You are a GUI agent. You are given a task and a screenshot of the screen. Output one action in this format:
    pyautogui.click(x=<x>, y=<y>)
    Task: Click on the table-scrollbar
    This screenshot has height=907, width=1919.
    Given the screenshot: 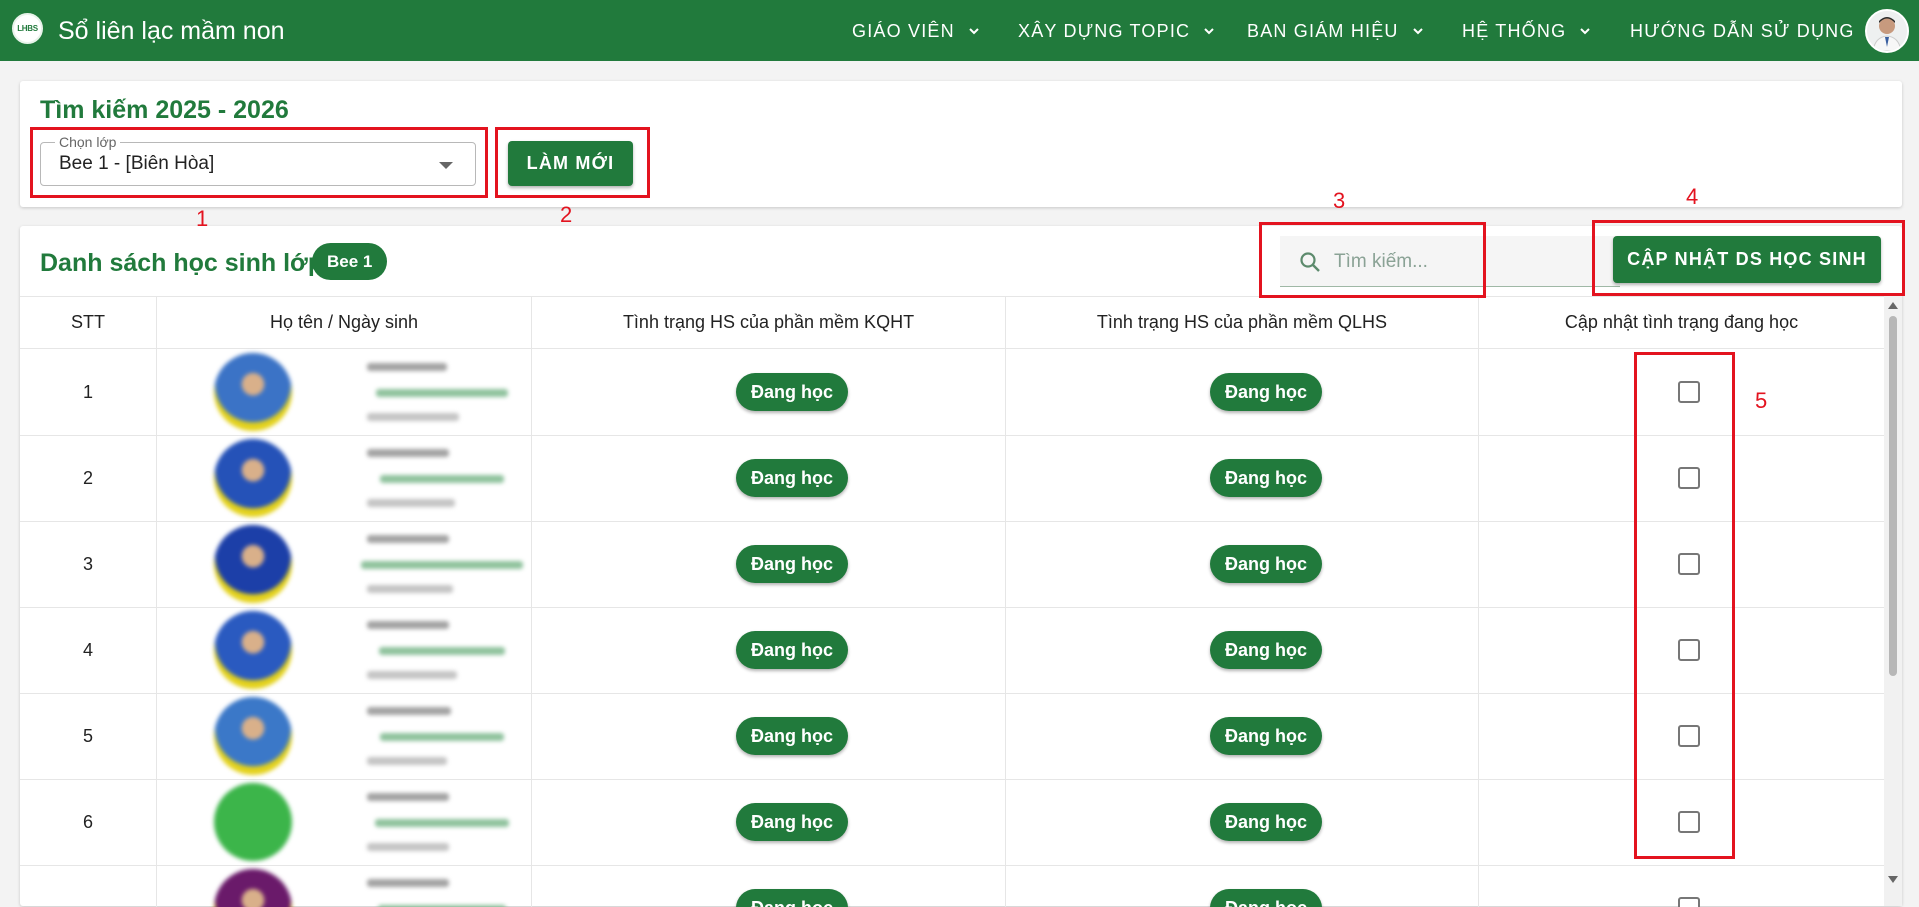 What is the action you would take?
    pyautogui.click(x=1893, y=601)
    